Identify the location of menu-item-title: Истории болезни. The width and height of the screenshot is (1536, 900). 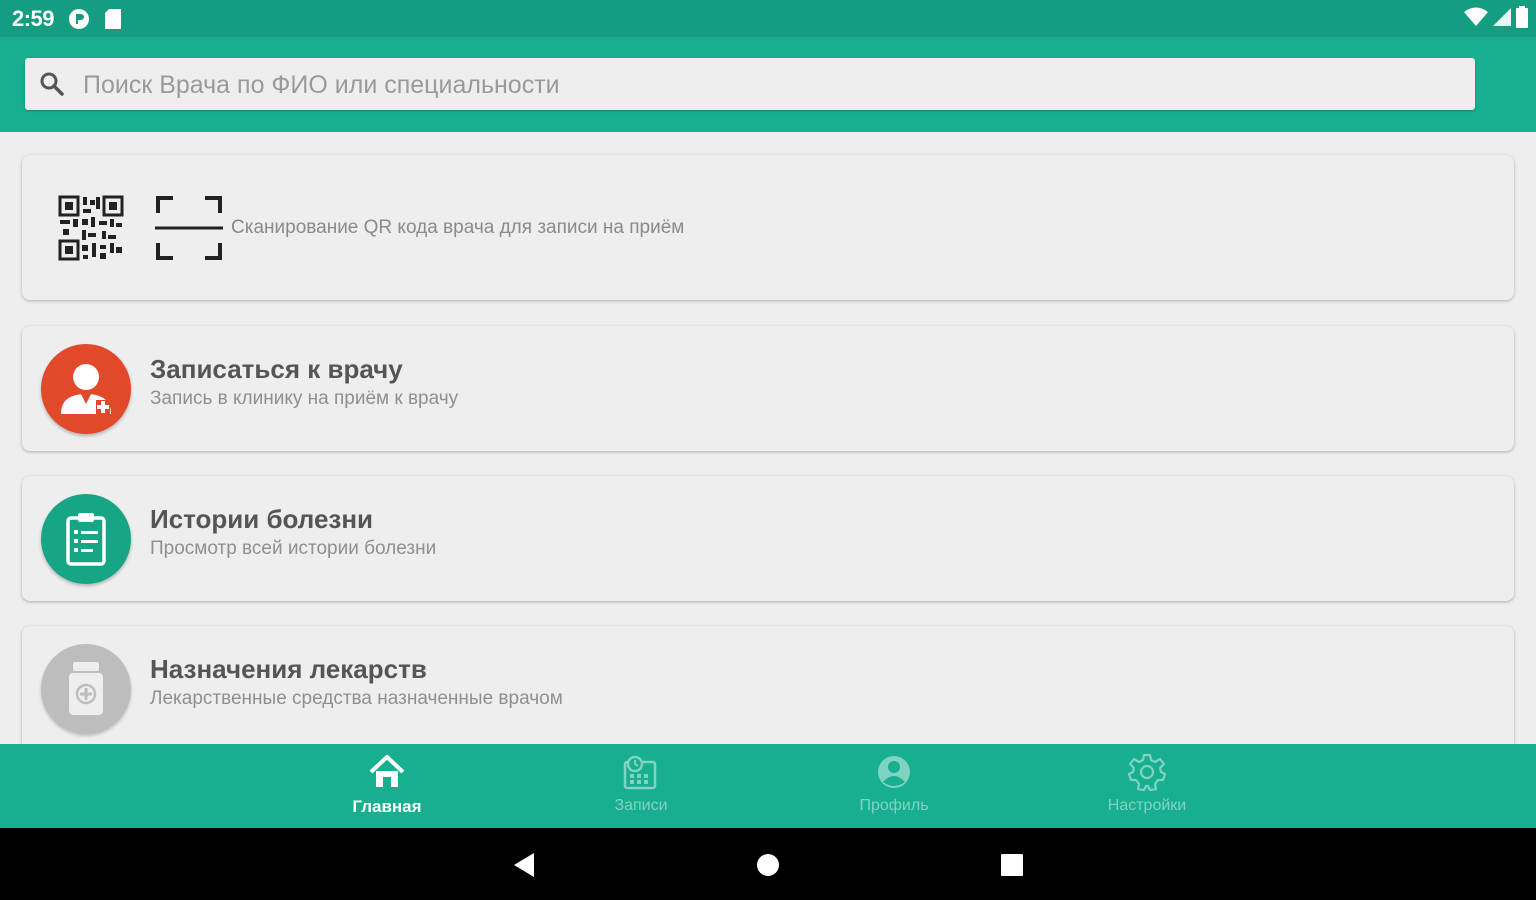
(262, 519).